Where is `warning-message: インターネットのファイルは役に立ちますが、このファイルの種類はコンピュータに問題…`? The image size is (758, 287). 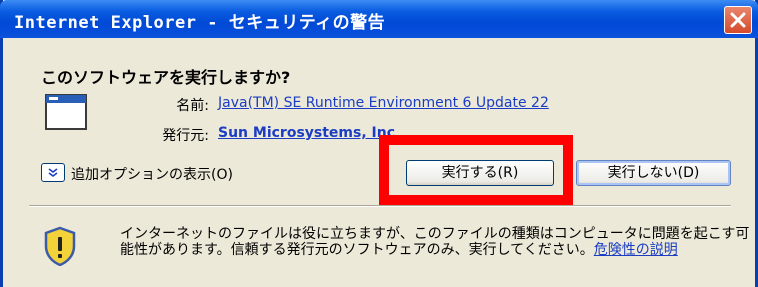
warning-message: インターネットのファイルは役に立ちますが、このファイルの種類はコンピュータに問題… is located at coordinates (435, 242).